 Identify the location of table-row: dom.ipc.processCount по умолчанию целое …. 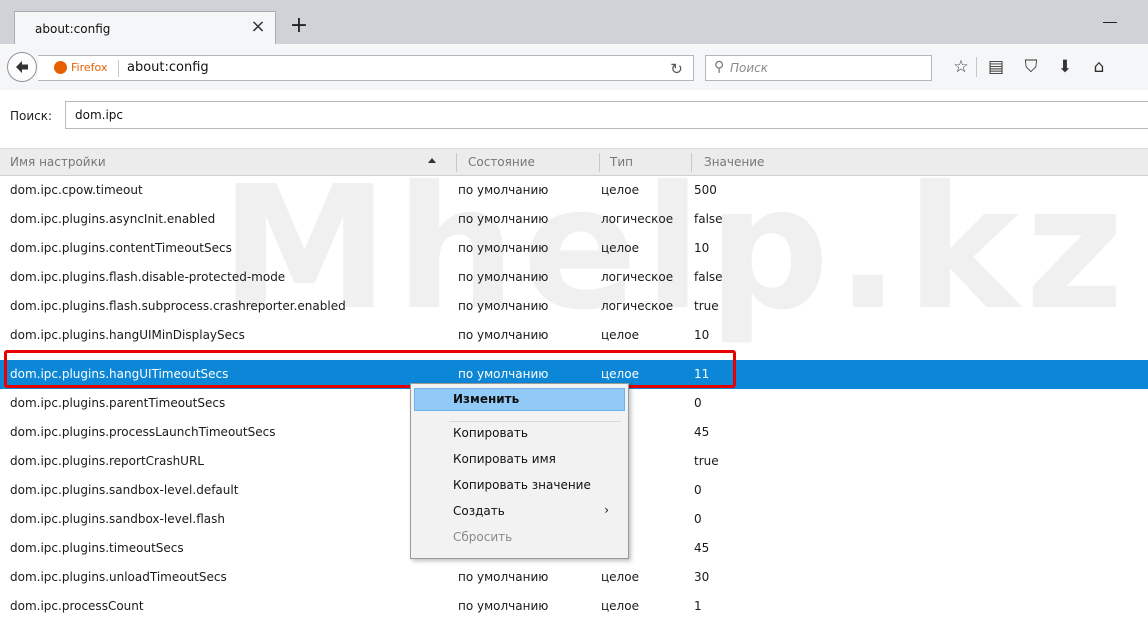
(574, 606).